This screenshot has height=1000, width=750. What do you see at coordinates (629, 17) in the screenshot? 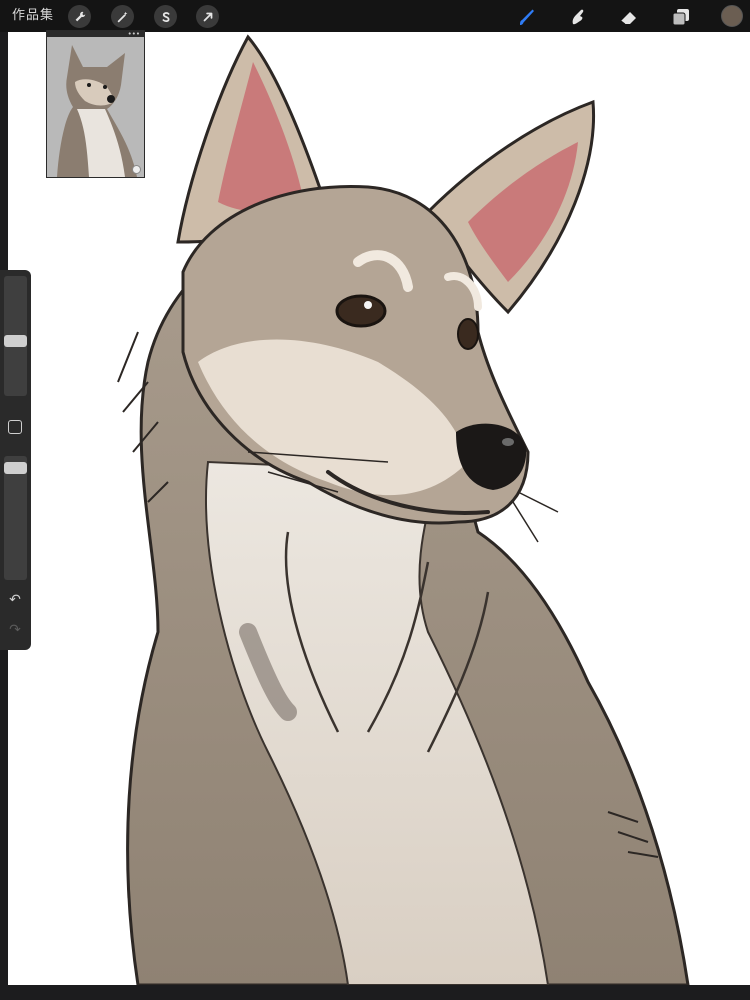
I see `eraser-icon` at bounding box center [629, 17].